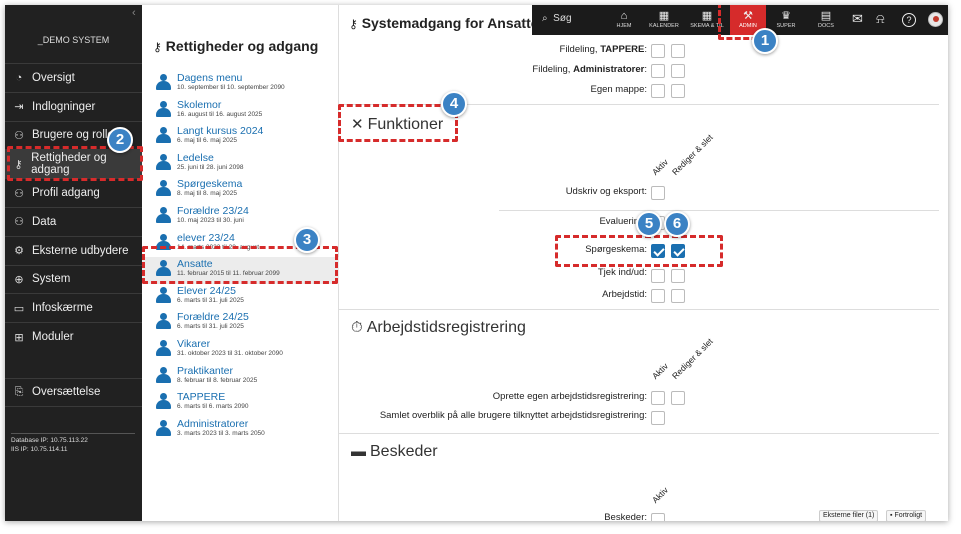 The height and width of the screenshot is (534, 961). I want to click on group-name: Spørgeskema, so click(210, 184).